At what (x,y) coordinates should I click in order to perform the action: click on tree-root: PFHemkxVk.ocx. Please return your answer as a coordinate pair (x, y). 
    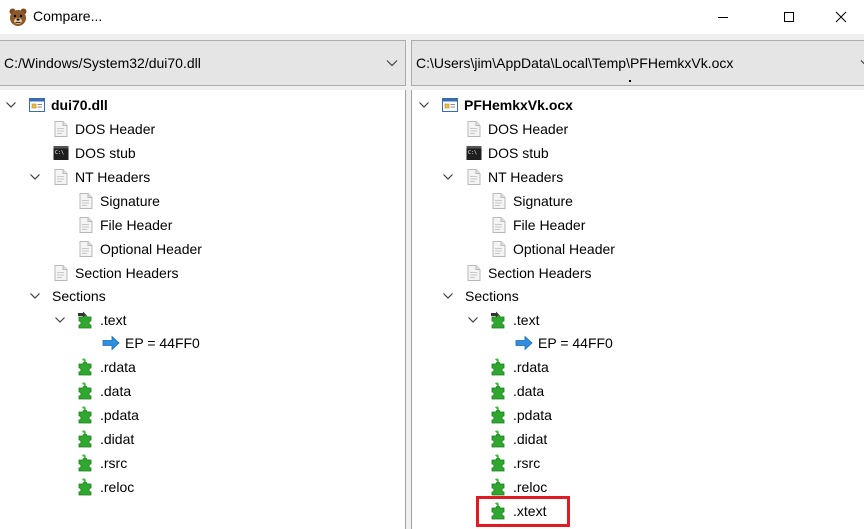
    Looking at the image, I should click on (507, 105).